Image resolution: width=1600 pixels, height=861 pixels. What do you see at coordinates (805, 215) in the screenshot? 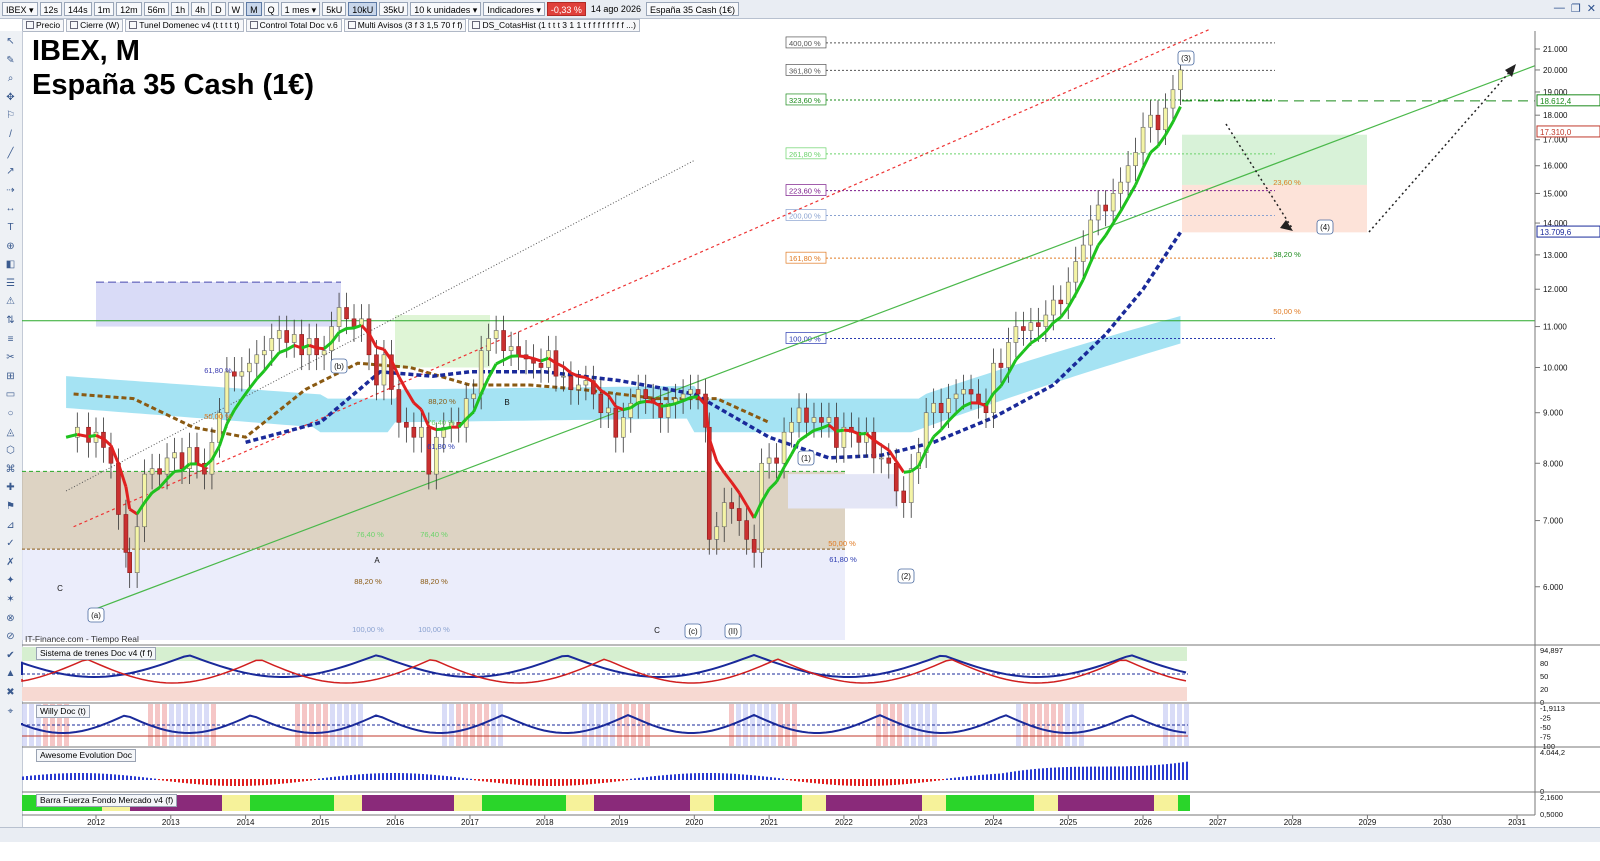
I see `fib-level-label: 200,00 %` at bounding box center [805, 215].